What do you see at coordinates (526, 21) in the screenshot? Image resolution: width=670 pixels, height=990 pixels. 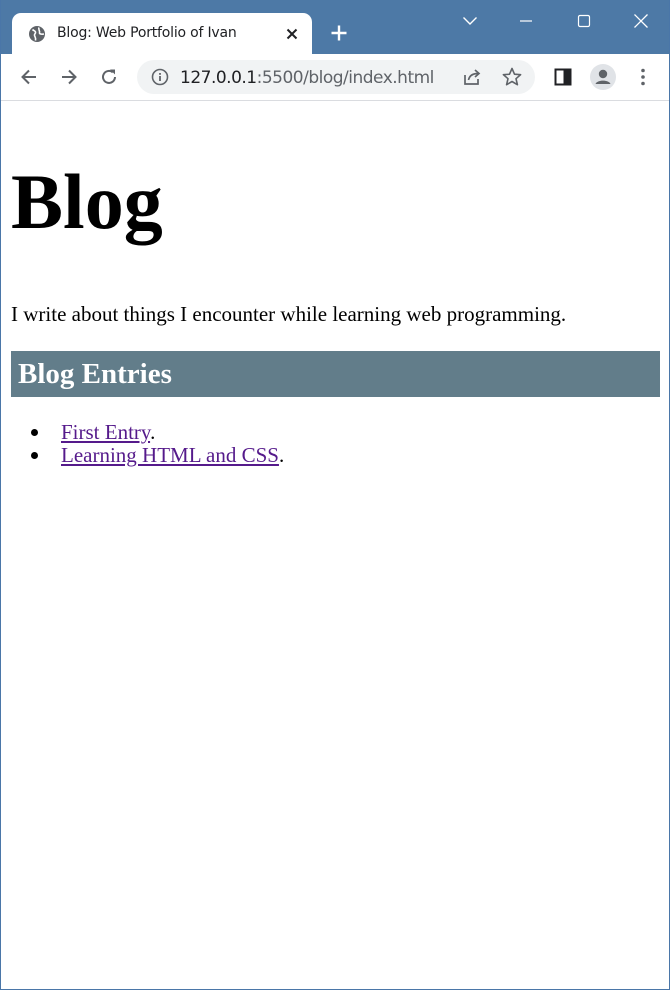 I see `minimize-icon` at bounding box center [526, 21].